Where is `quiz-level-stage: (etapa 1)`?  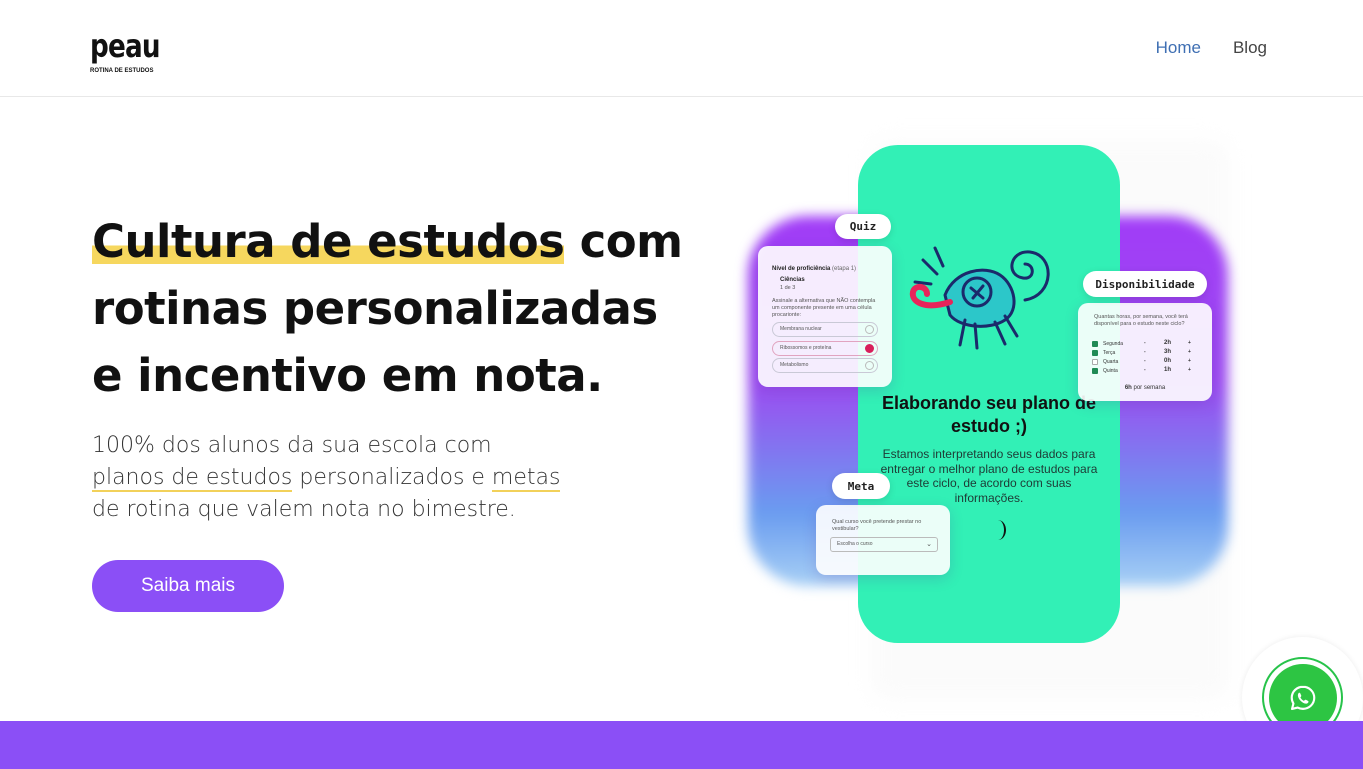
quiz-level-stage: (etapa 1) is located at coordinates (844, 269).